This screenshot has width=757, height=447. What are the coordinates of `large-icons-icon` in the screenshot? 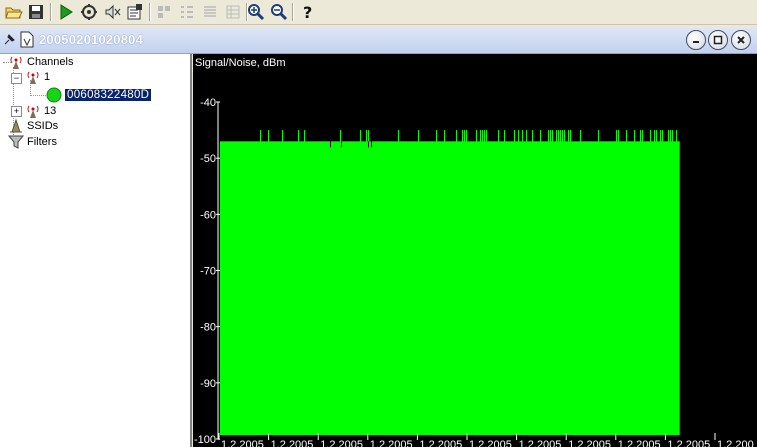 It's located at (164, 12).